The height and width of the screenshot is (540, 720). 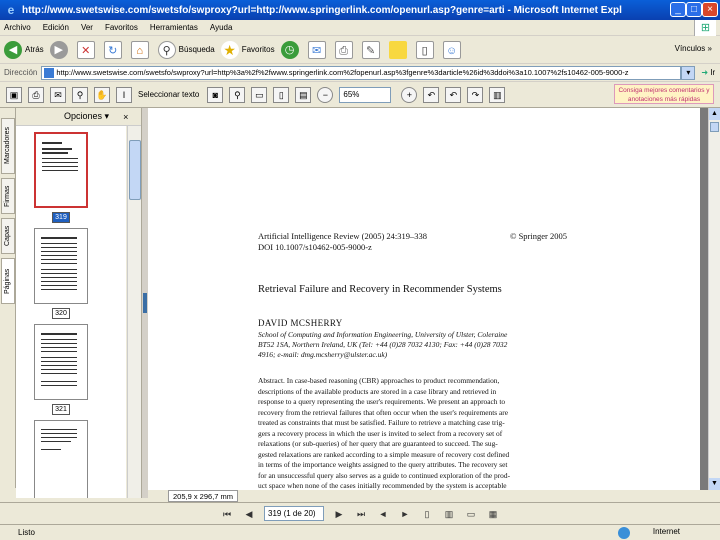 What do you see at coordinates (259, 94) in the screenshot?
I see `actual-size-icon: ▭` at bounding box center [259, 94].